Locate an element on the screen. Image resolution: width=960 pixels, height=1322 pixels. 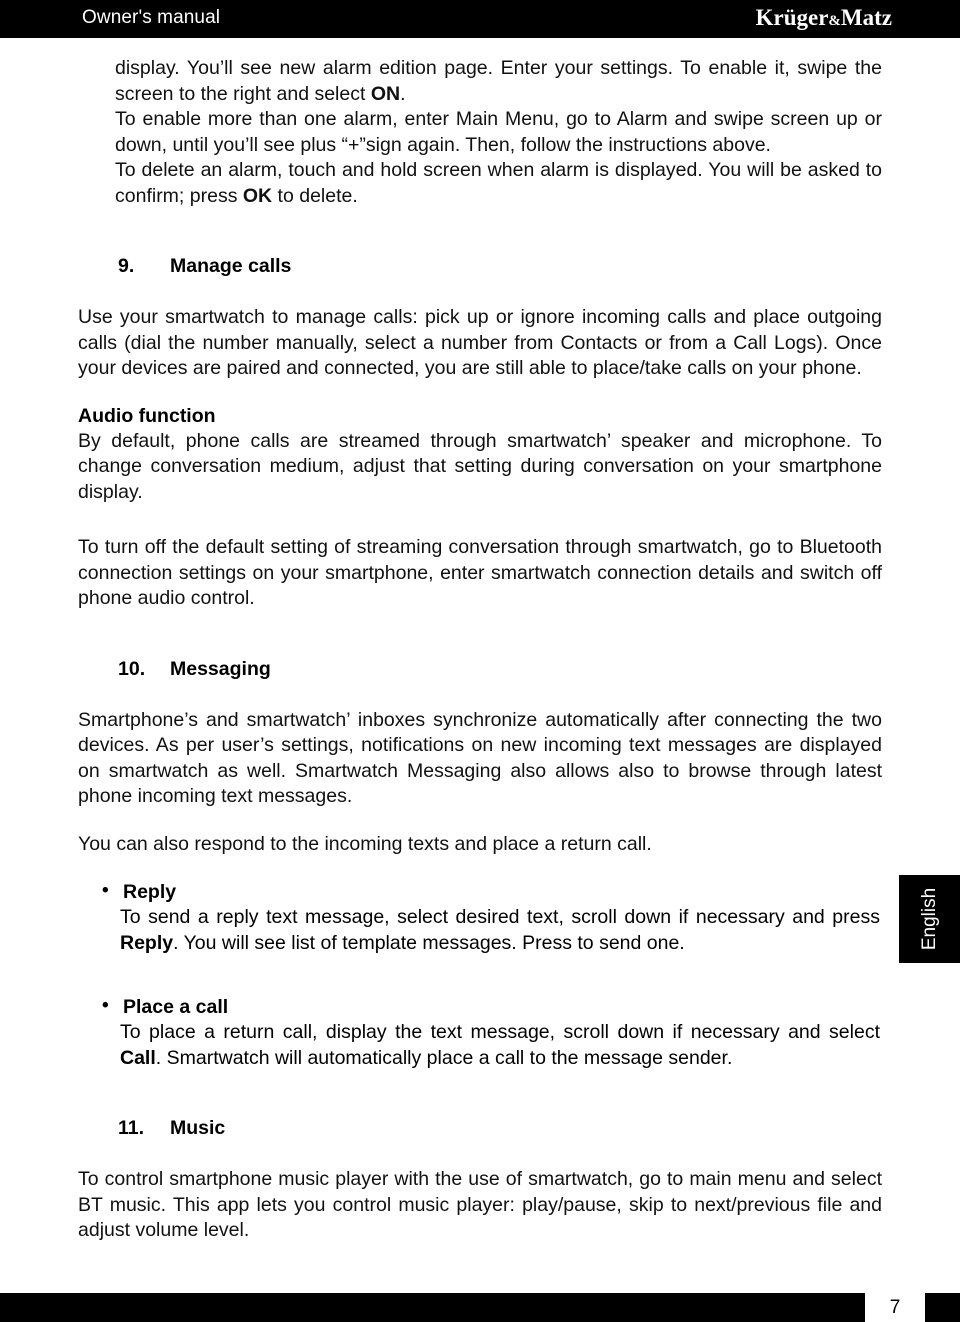
bullet-title-reply: • Reply is located at coordinates (490, 892).